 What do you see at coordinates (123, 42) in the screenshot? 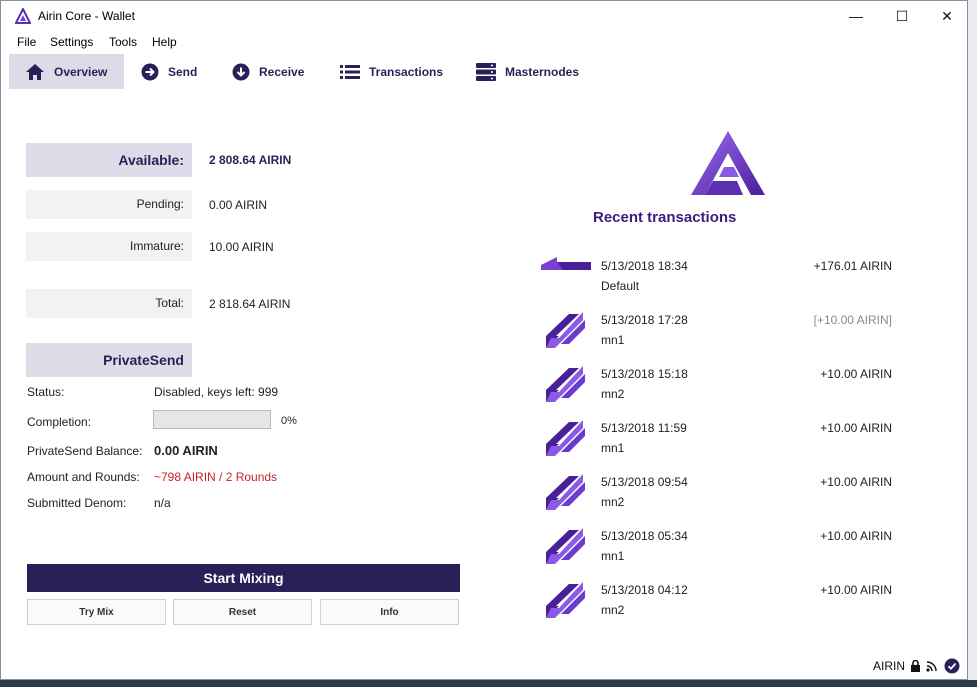
I see `menu-tools: Tools` at bounding box center [123, 42].